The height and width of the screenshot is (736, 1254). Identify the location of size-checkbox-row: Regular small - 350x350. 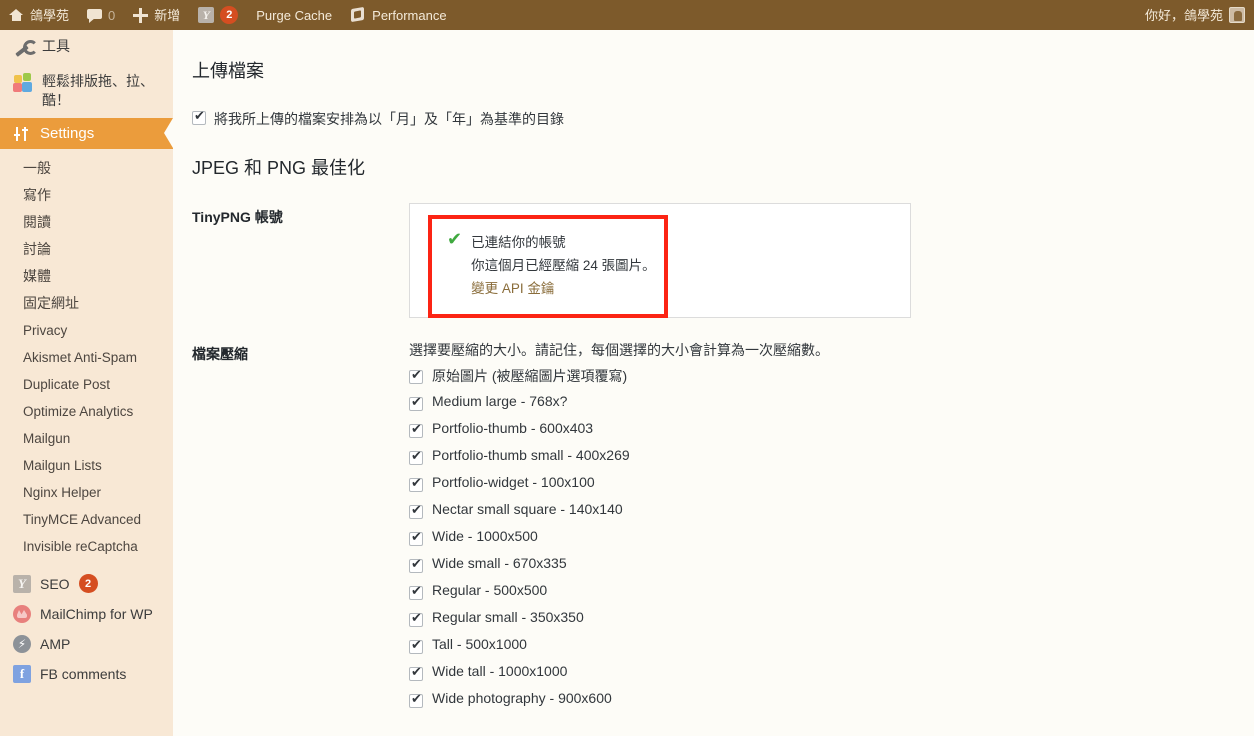
(831, 622).